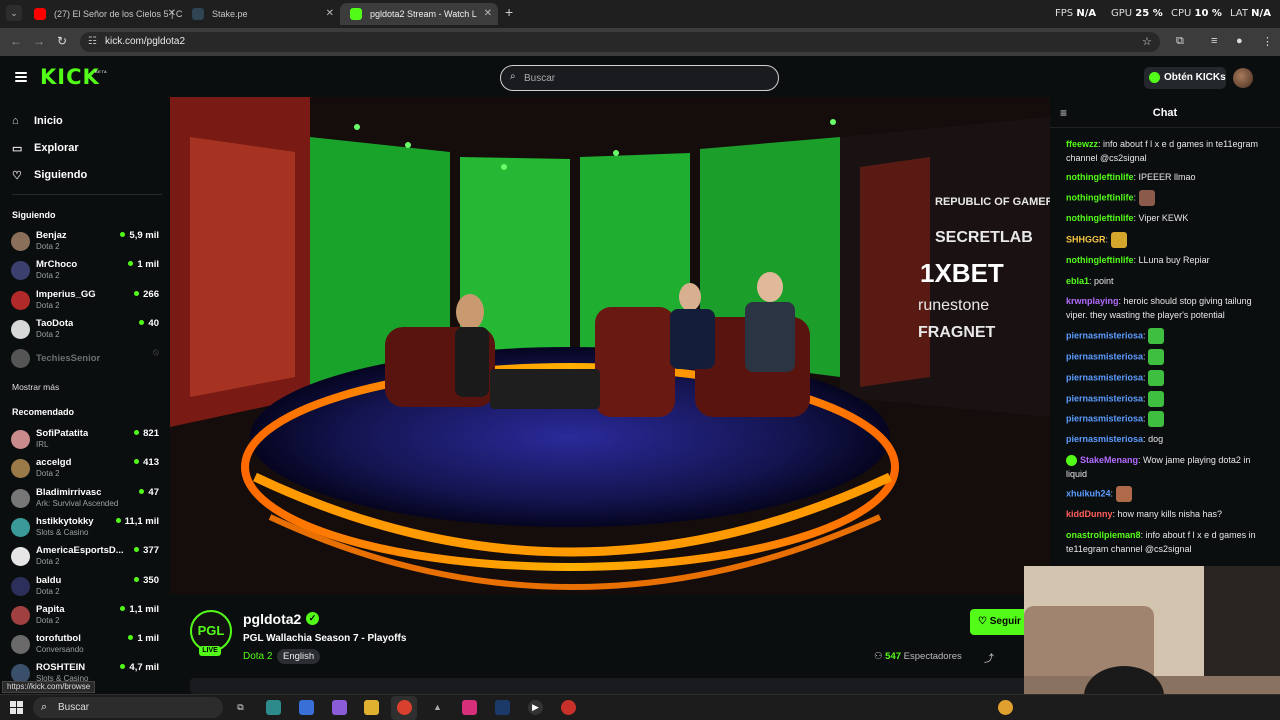 This screenshot has width=1280, height=720. What do you see at coordinates (69, 492) in the screenshot?
I see `channel-name: Bladimirrivasc` at bounding box center [69, 492].